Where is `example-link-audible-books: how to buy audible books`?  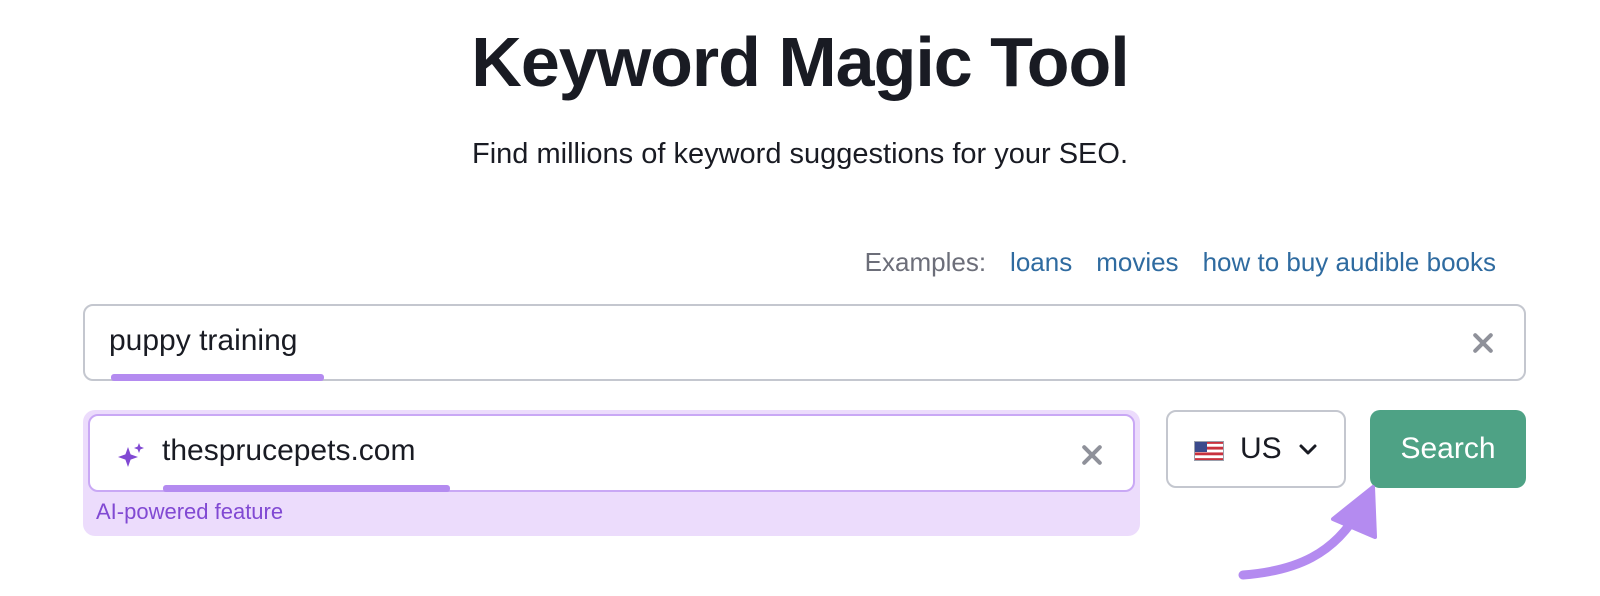 example-link-audible-books: how to buy audible books is located at coordinates (1349, 262).